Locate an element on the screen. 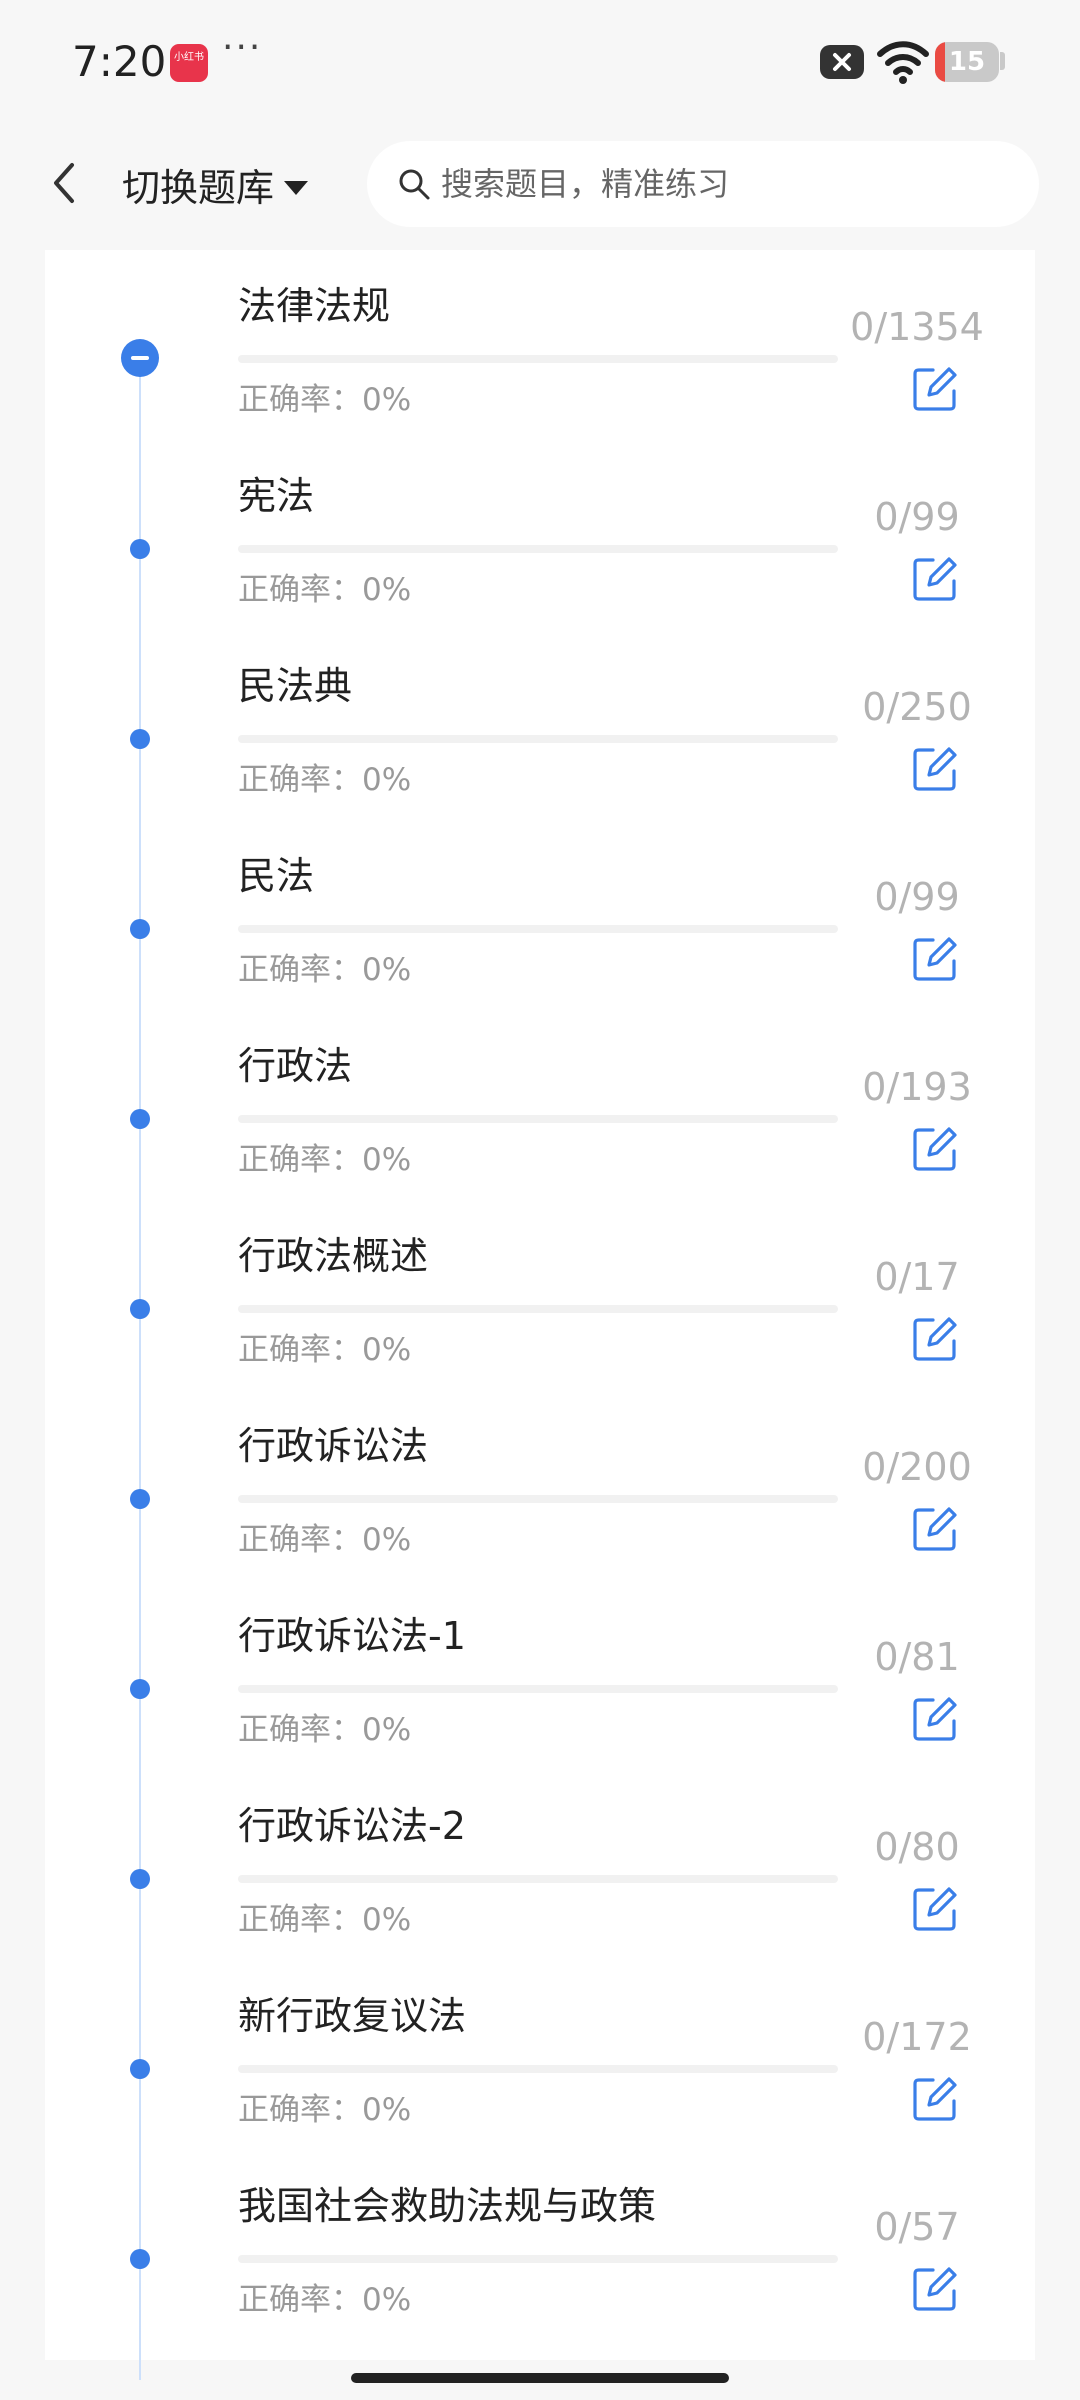 This screenshot has width=1080, height=2400. list-item: 我国社会救助法规与政策 正确率：0% 0/57 is located at coordinates (540, 2255).